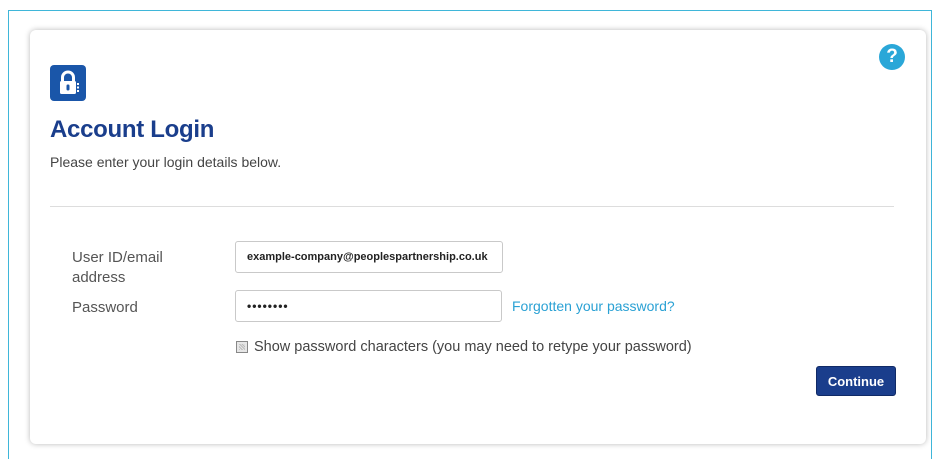 The width and height of the screenshot is (936, 459). I want to click on forgot-password-link: Forgotten your password?, so click(593, 306).